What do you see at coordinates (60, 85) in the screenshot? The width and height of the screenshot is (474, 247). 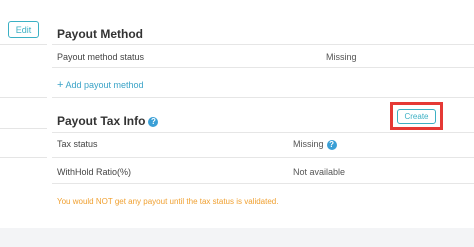 I see `plus-icon: +` at bounding box center [60, 85].